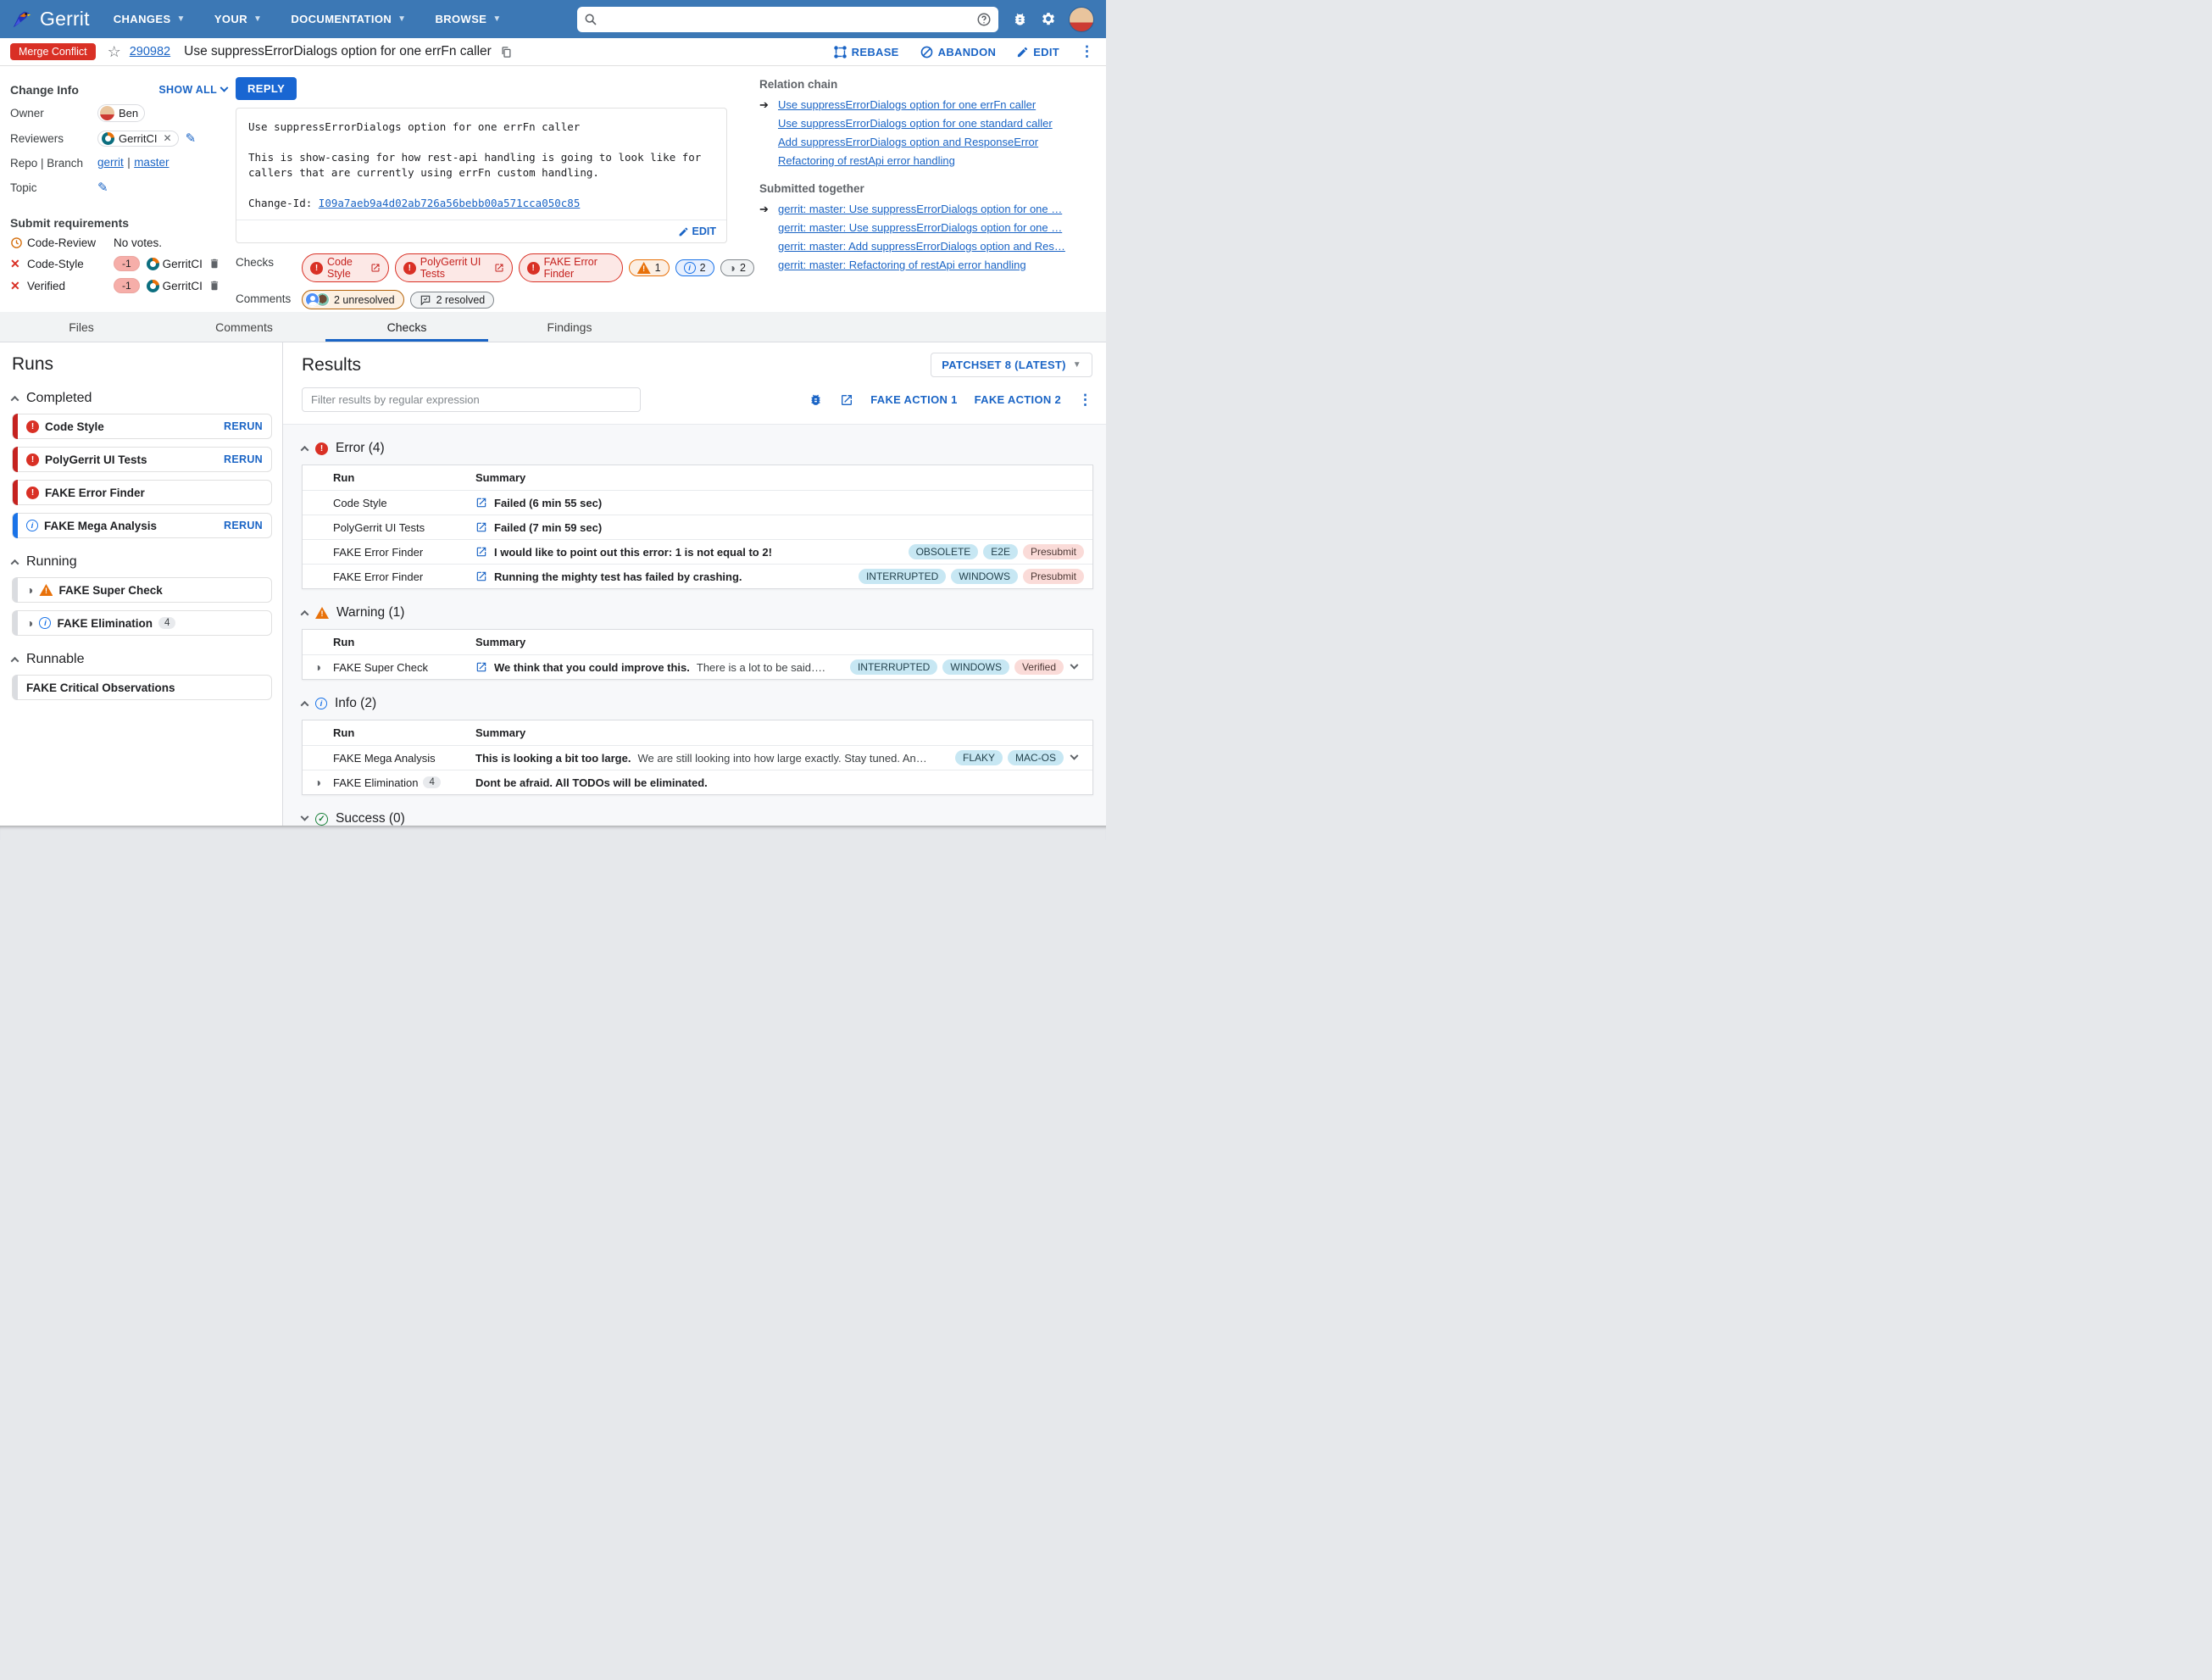  What do you see at coordinates (570, 267) in the screenshot?
I see `check-chip-fake-error-finder: ! FAKE Error Finder` at bounding box center [570, 267].